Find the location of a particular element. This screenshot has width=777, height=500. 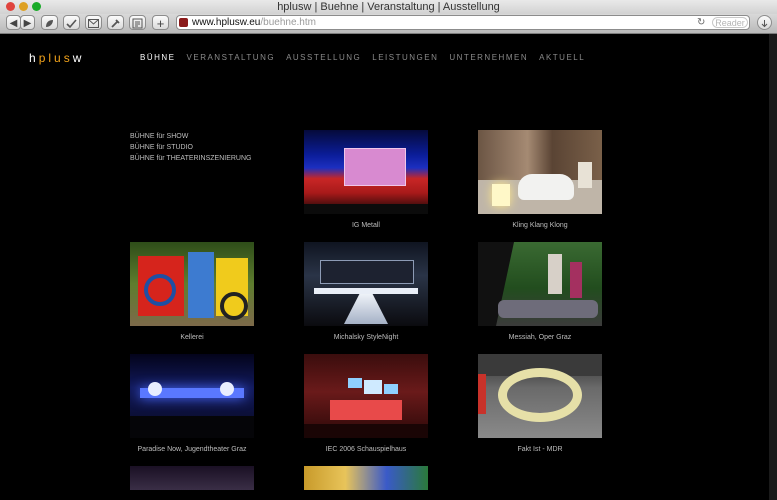

url-host: www.hplusw.eu is located at coordinates (226, 22).